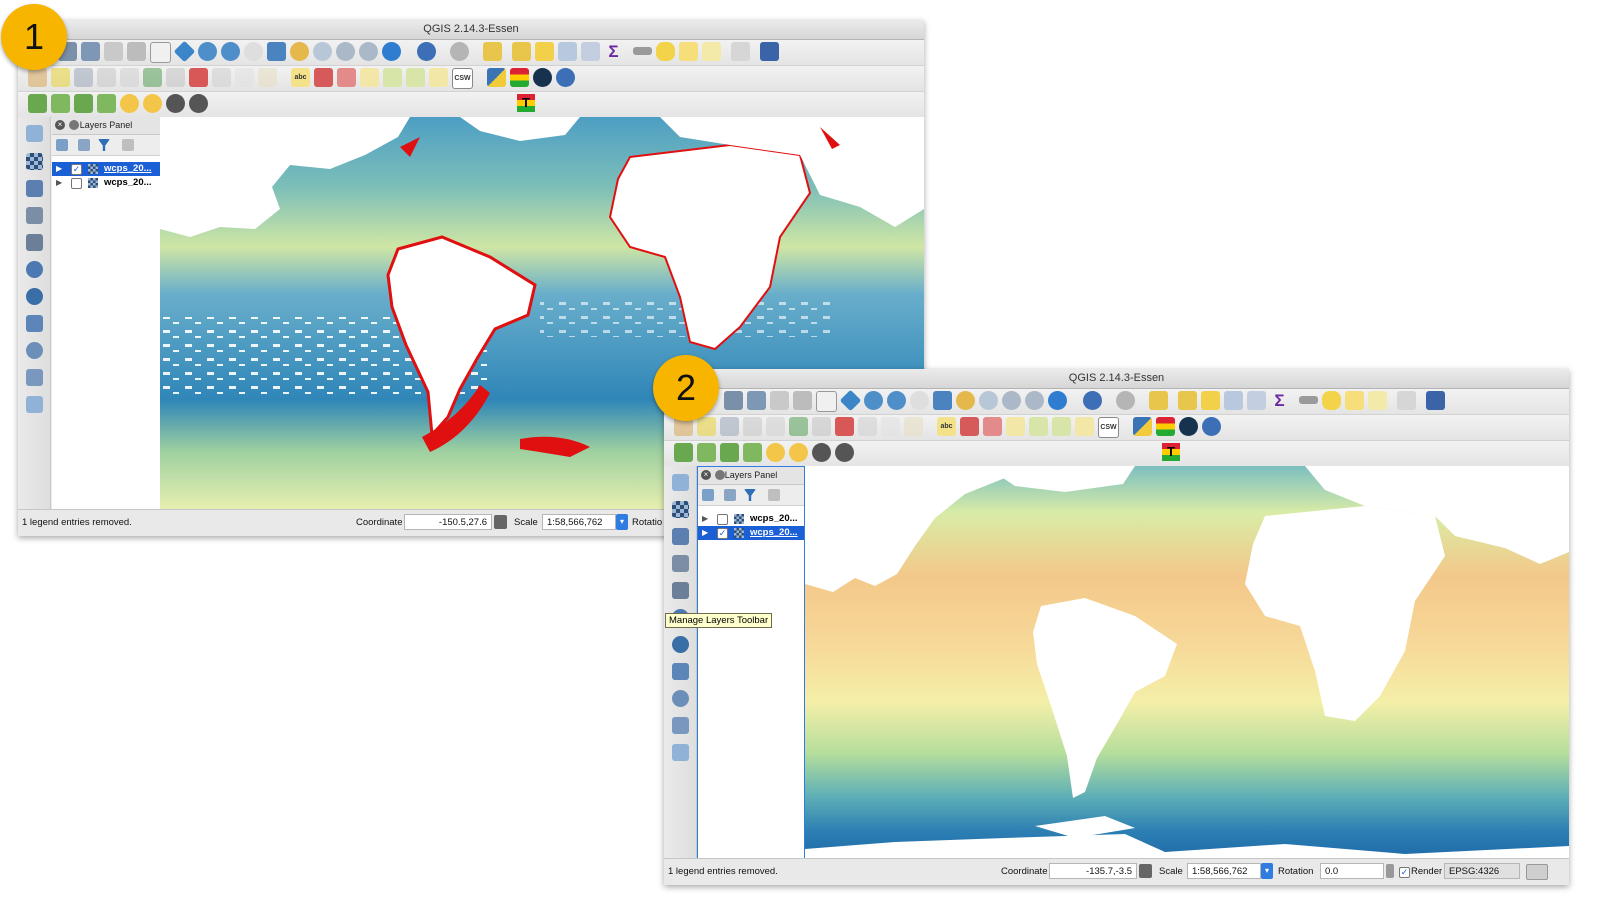  I want to click on move-feature-icon, so click(129, 77).